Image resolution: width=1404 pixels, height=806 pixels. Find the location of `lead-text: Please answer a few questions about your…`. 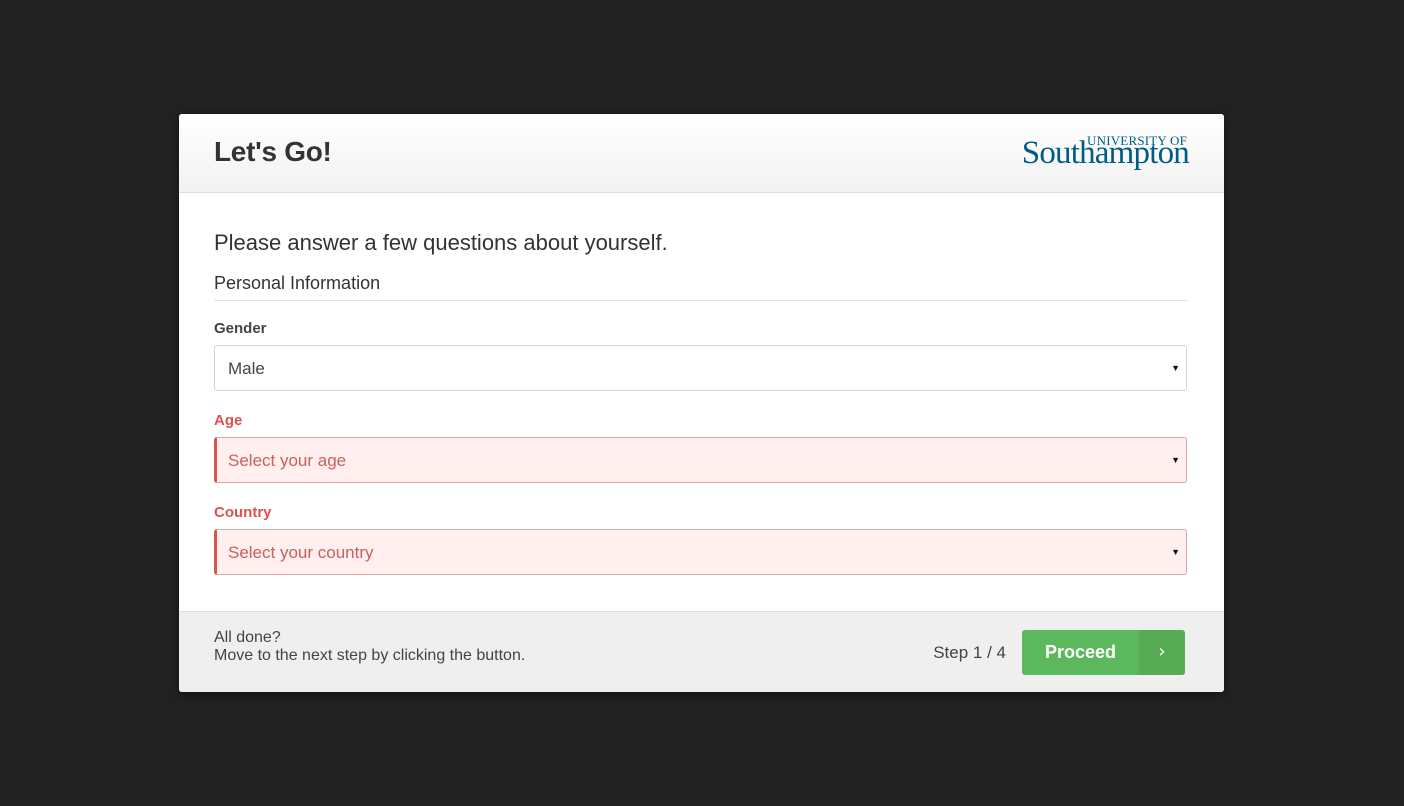

lead-text: Please answer a few questions about your… is located at coordinates (441, 242).